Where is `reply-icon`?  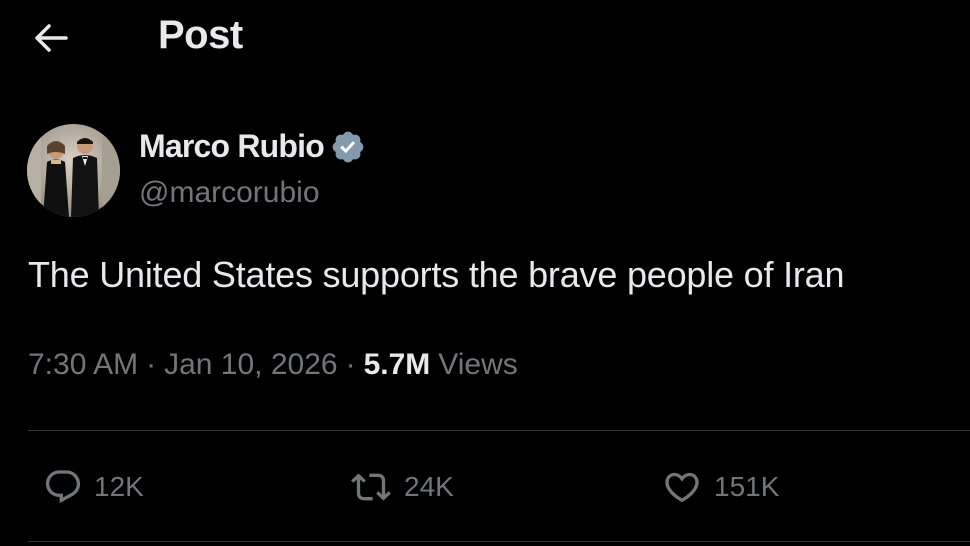
reply-icon is located at coordinates (63, 487).